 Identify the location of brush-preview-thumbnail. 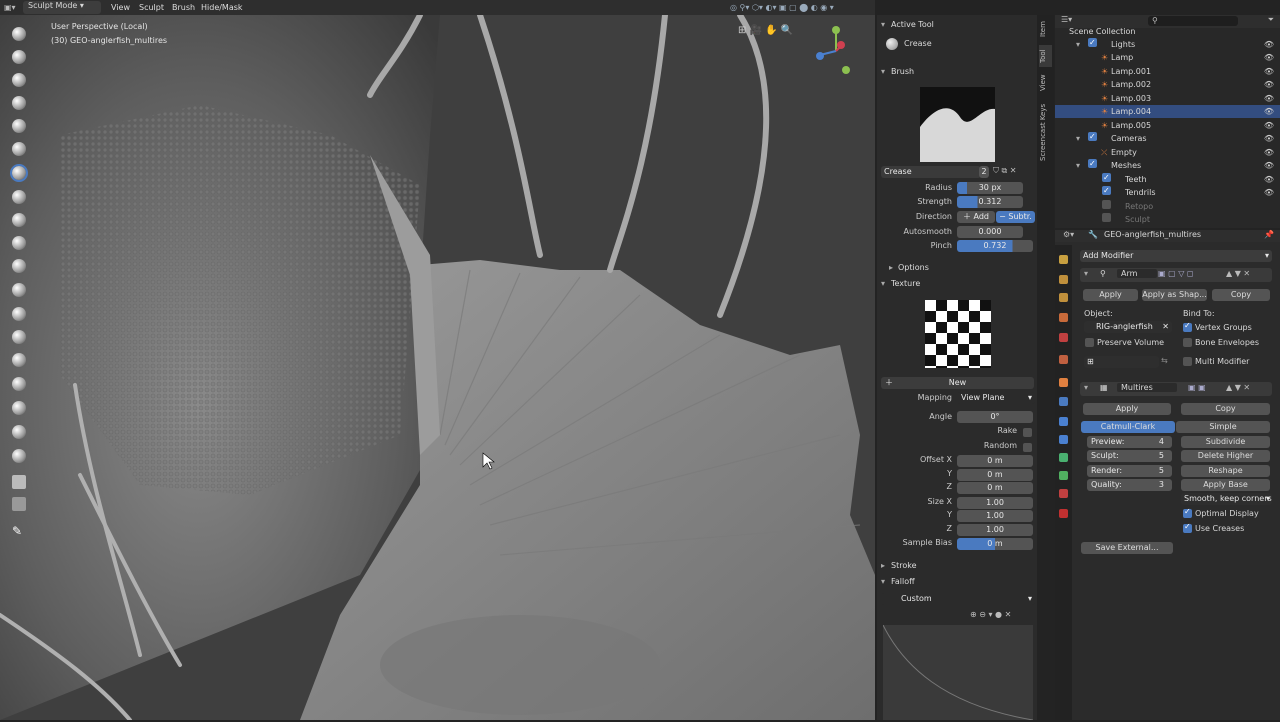
(957, 124).